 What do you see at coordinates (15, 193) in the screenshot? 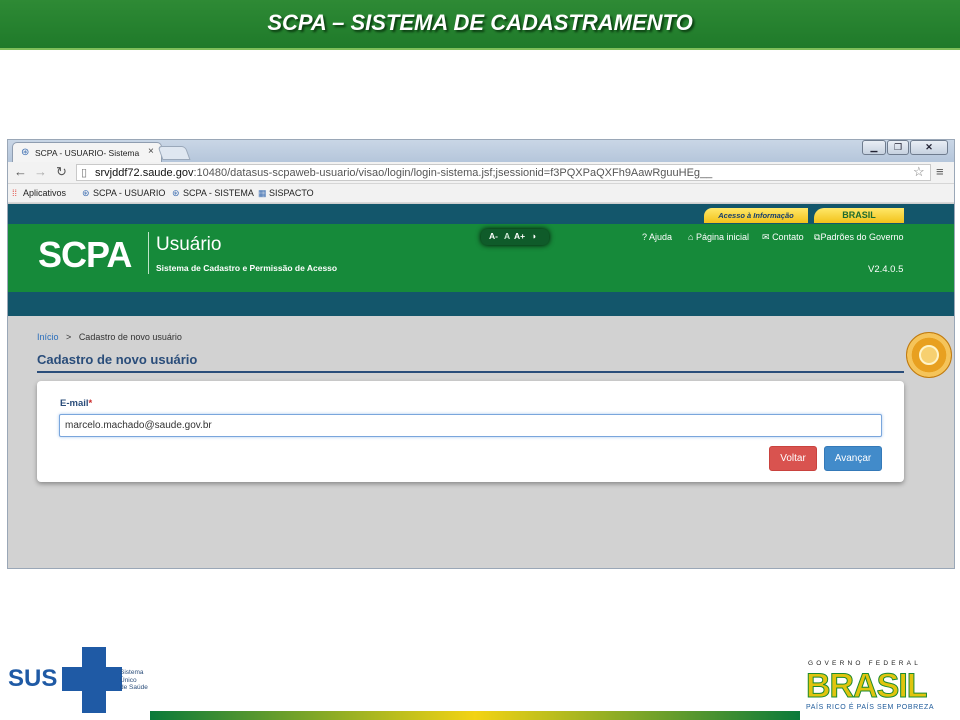
I see `apps-grid-icon: ⁞⁞` at bounding box center [15, 193].